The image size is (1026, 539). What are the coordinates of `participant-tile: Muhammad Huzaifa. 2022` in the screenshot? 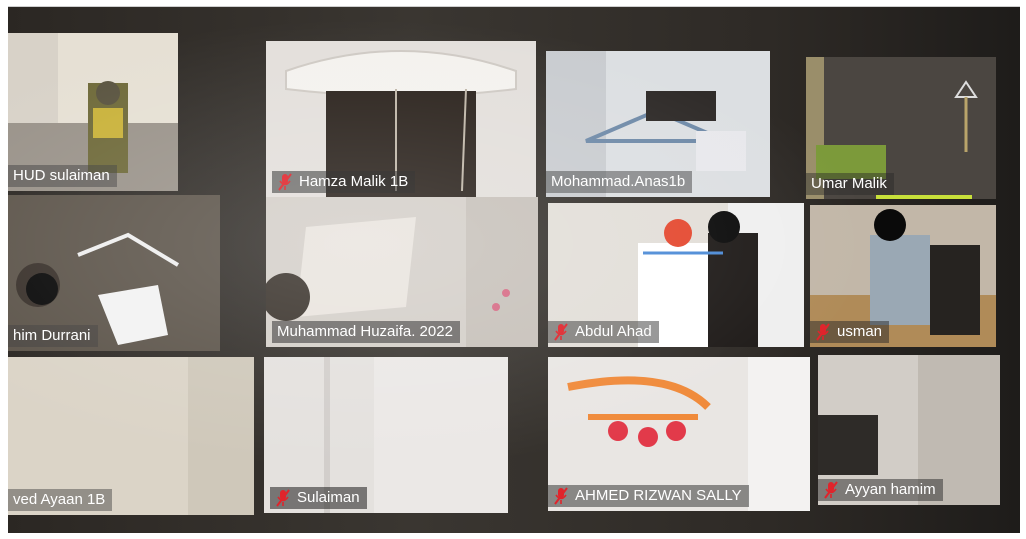 It's located at (402, 272).